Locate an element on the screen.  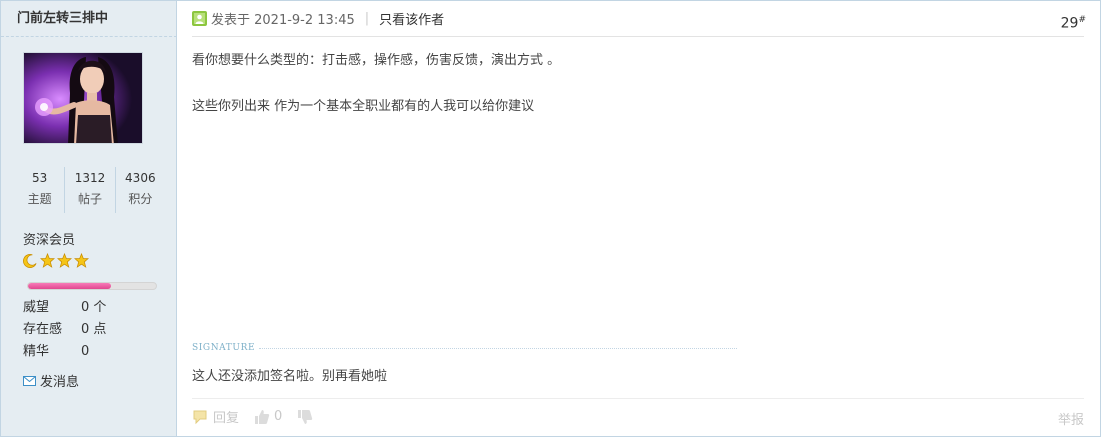
info-key: 精华 is located at coordinates (36, 351).